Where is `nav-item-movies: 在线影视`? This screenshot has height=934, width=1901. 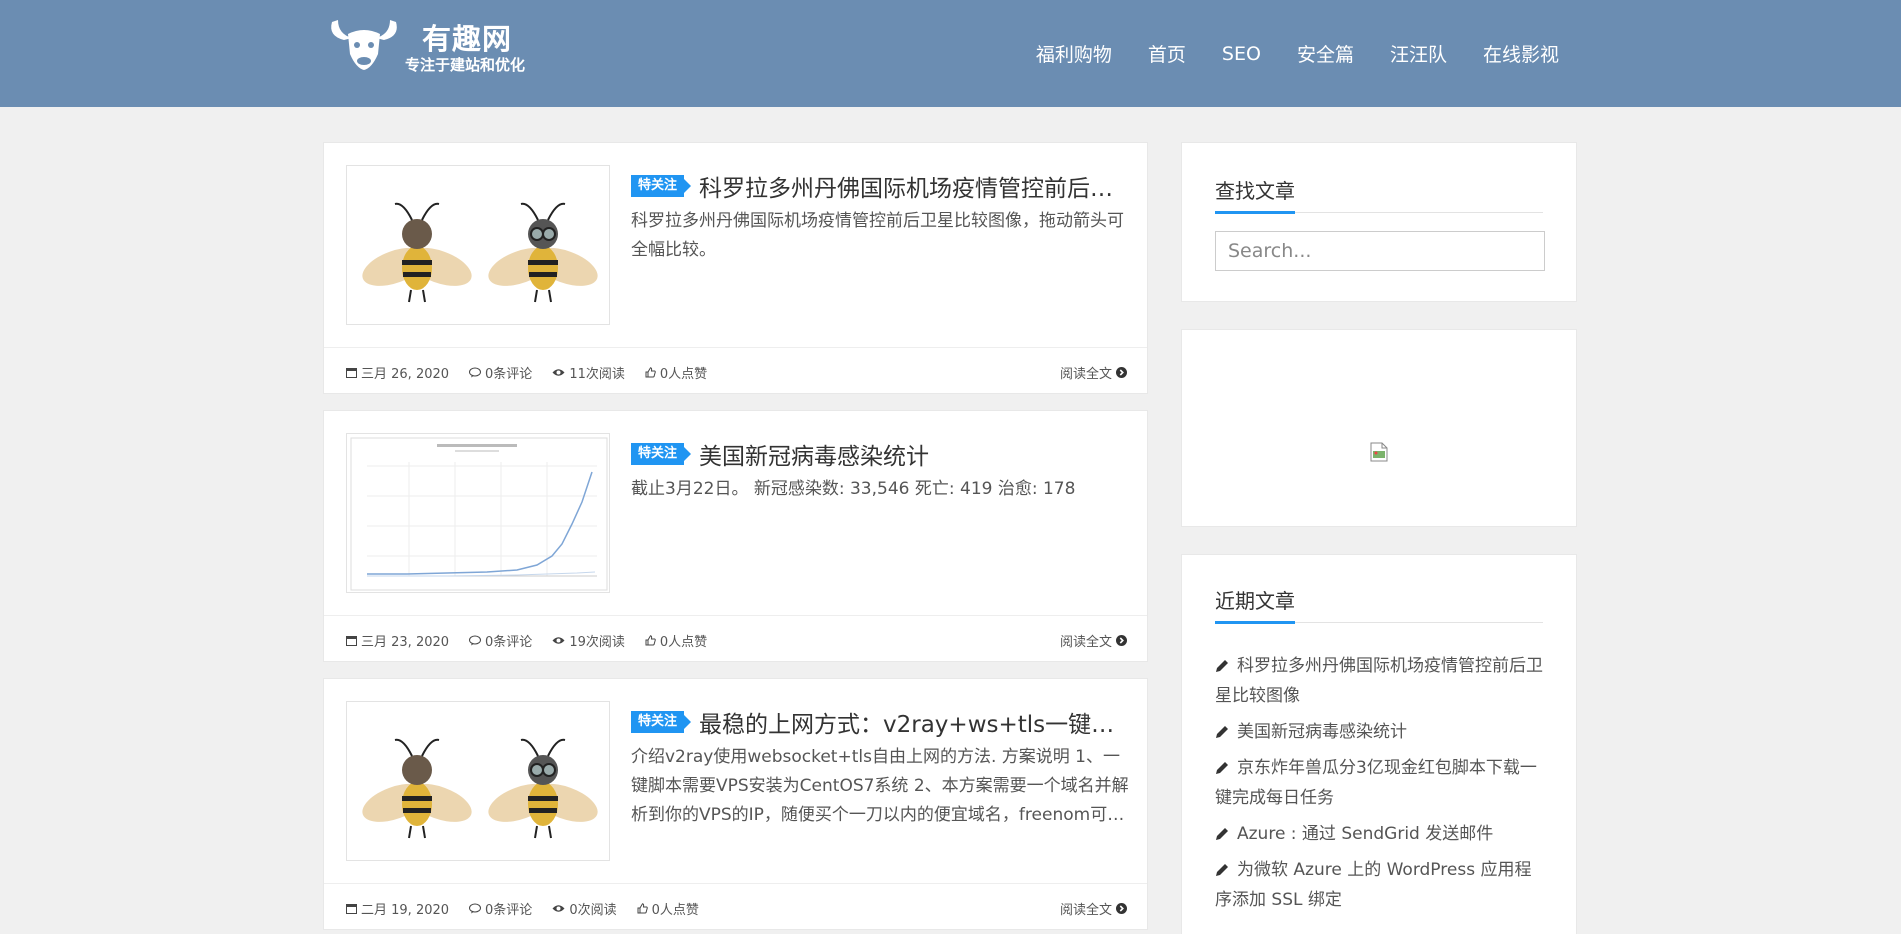
nav-item-movies: 在线影视 is located at coordinates (1521, 53).